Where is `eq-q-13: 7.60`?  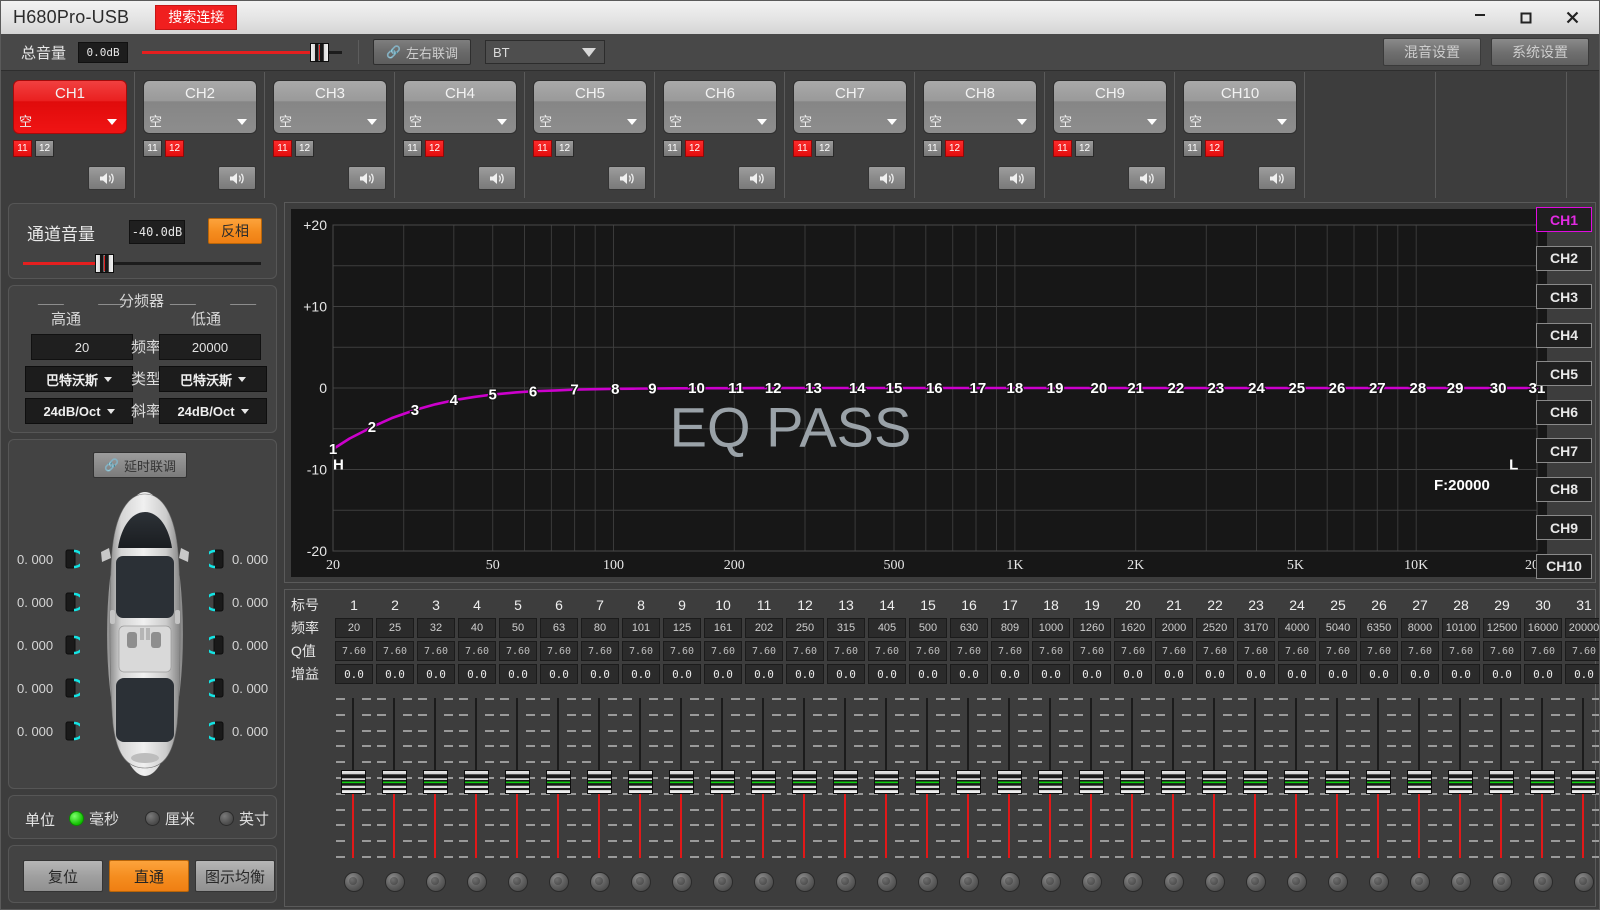
eq-q-13: 7.60 is located at coordinates (846, 651).